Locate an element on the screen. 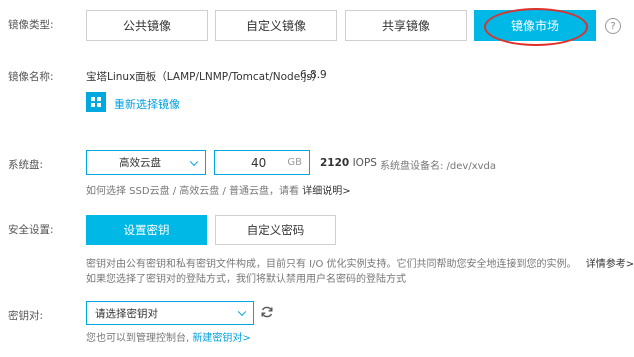  help-icon: ? is located at coordinates (613, 26).